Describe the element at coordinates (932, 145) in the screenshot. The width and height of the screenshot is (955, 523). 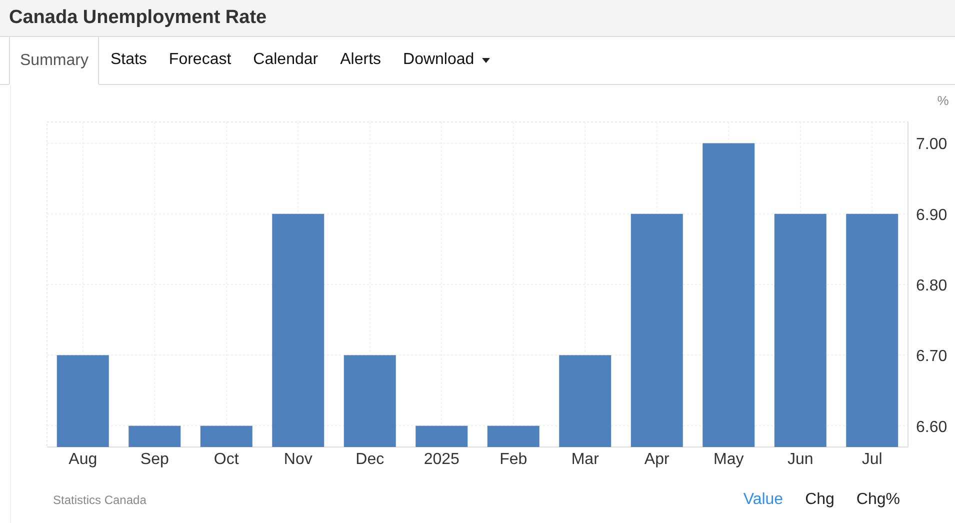
I see `y-tick-label: 7.00` at that location.